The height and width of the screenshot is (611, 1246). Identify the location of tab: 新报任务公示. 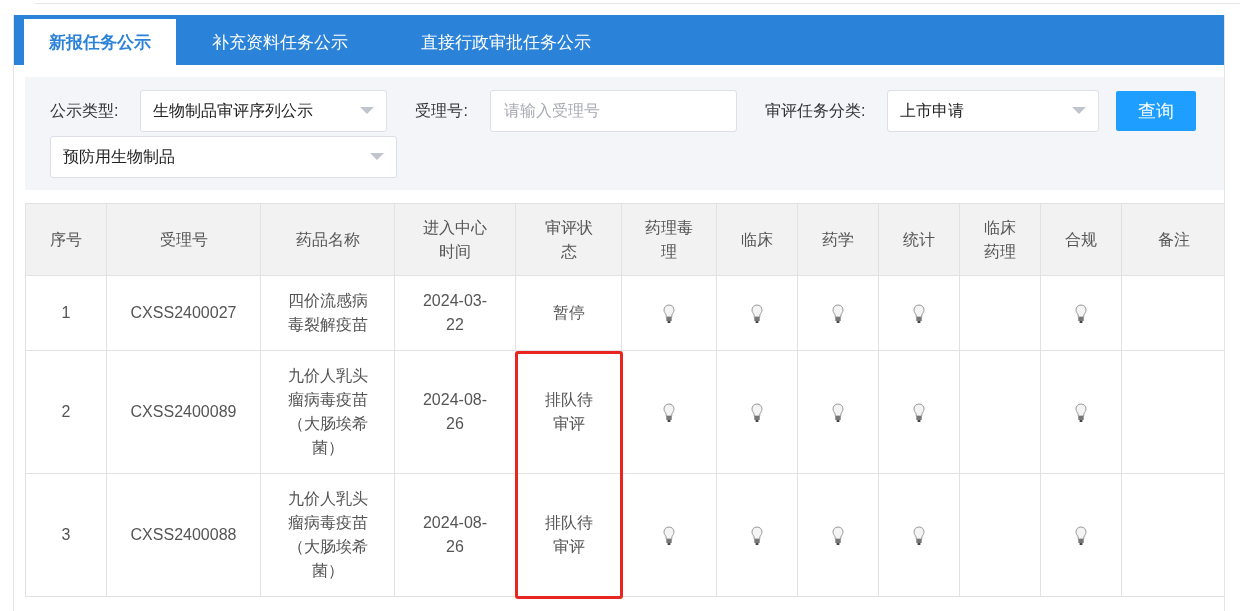
(100, 42).